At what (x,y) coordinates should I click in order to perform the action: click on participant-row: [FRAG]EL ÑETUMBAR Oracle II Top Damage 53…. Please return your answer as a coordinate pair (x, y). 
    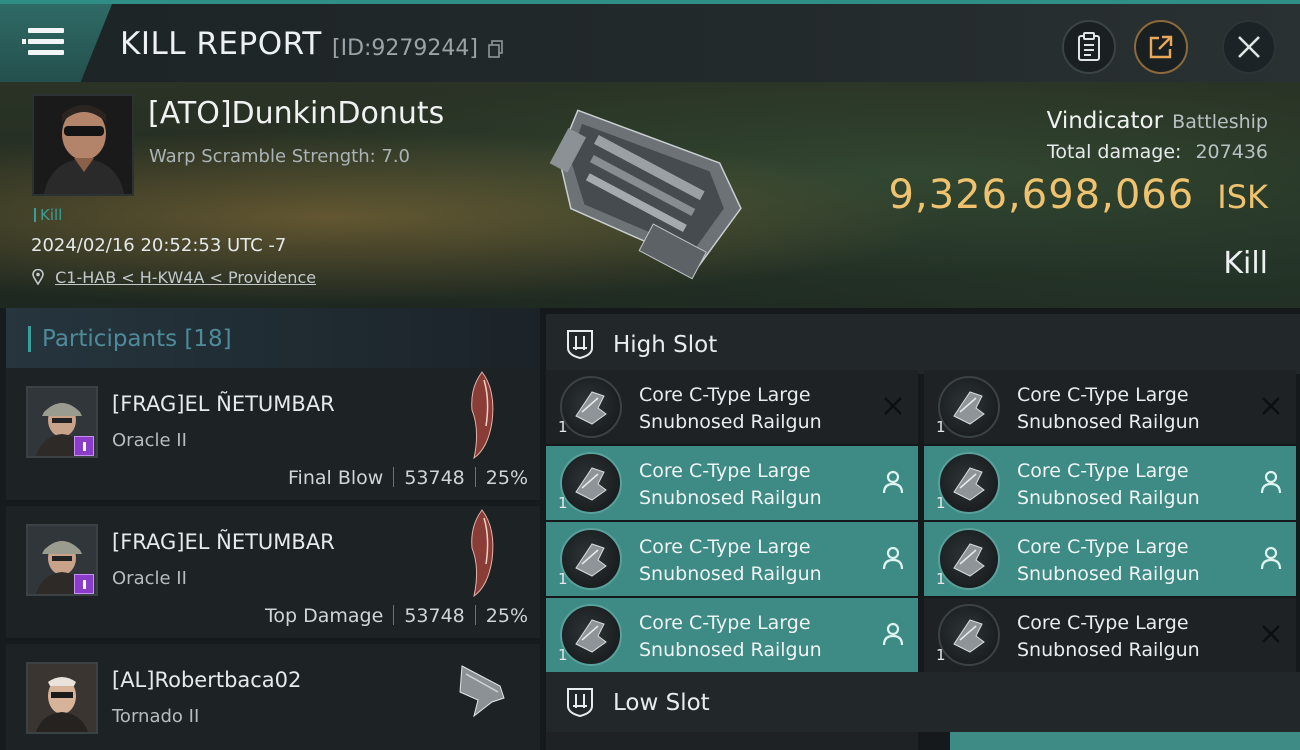
    Looking at the image, I should click on (273, 573).